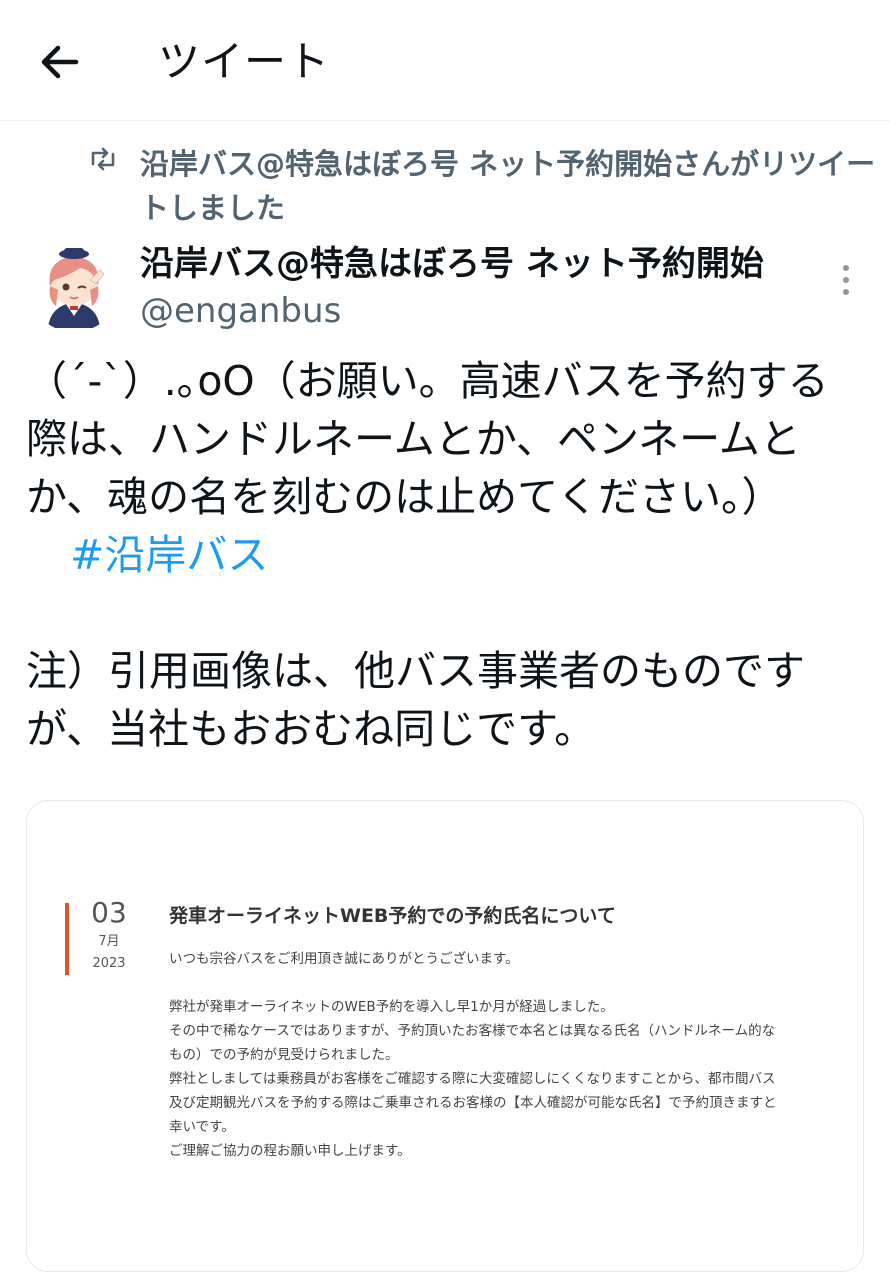 The width and height of the screenshot is (890, 1280). What do you see at coordinates (445, 60) in the screenshot?
I see `top-bar: ツイート` at bounding box center [445, 60].